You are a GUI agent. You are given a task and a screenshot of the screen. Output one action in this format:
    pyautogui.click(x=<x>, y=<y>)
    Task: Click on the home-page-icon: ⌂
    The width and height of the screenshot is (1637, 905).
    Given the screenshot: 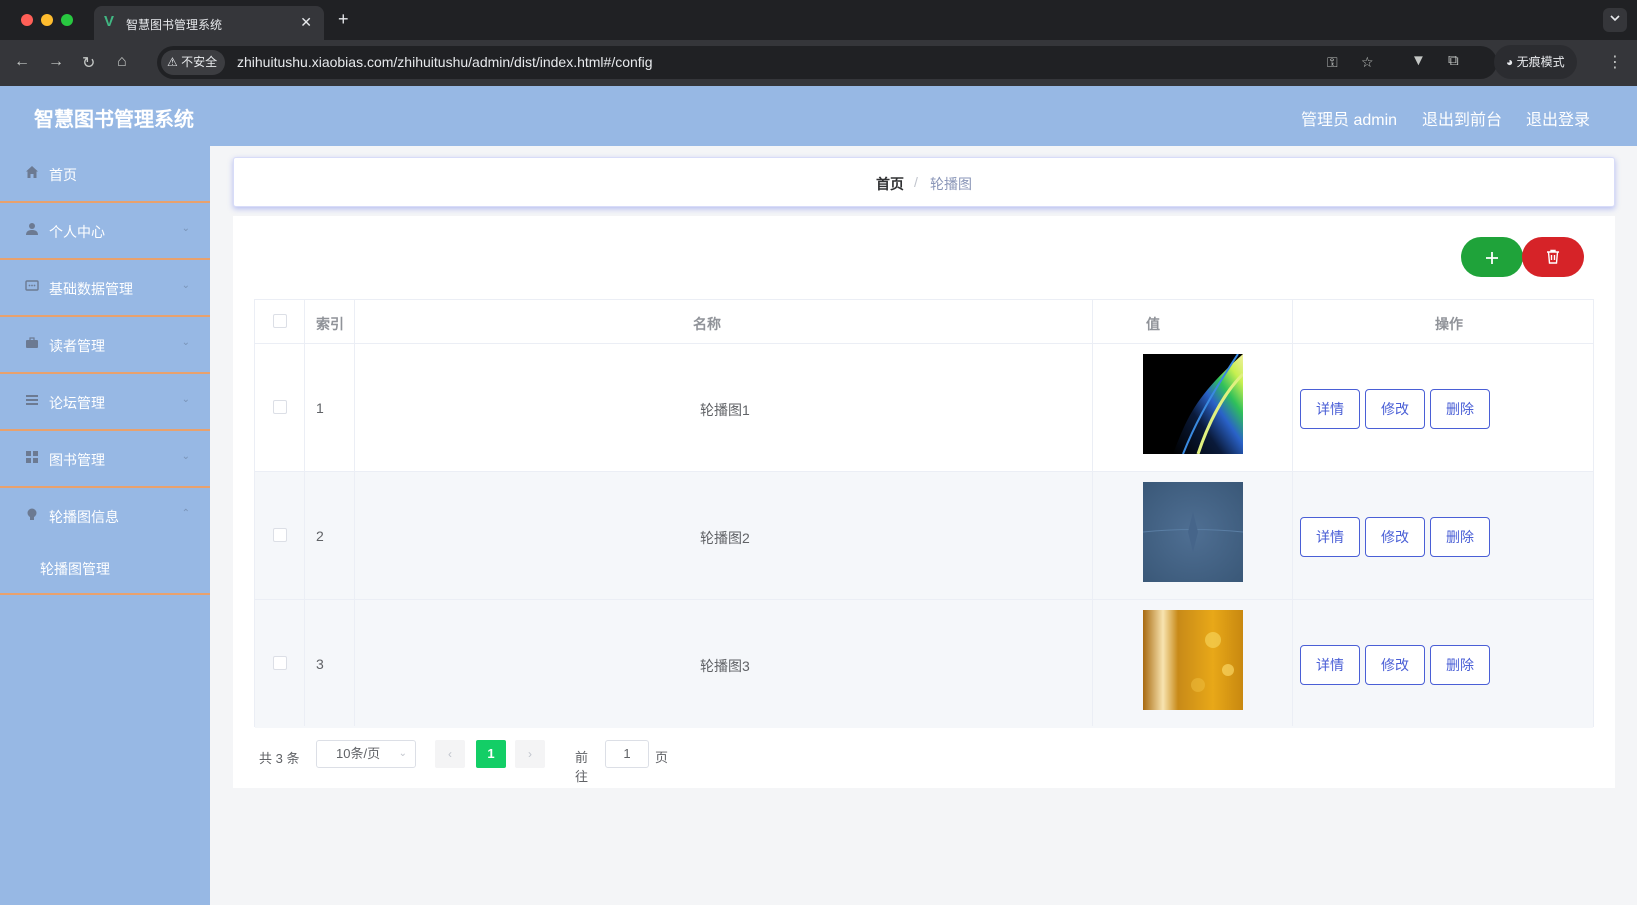 What is the action you would take?
    pyautogui.click(x=122, y=62)
    